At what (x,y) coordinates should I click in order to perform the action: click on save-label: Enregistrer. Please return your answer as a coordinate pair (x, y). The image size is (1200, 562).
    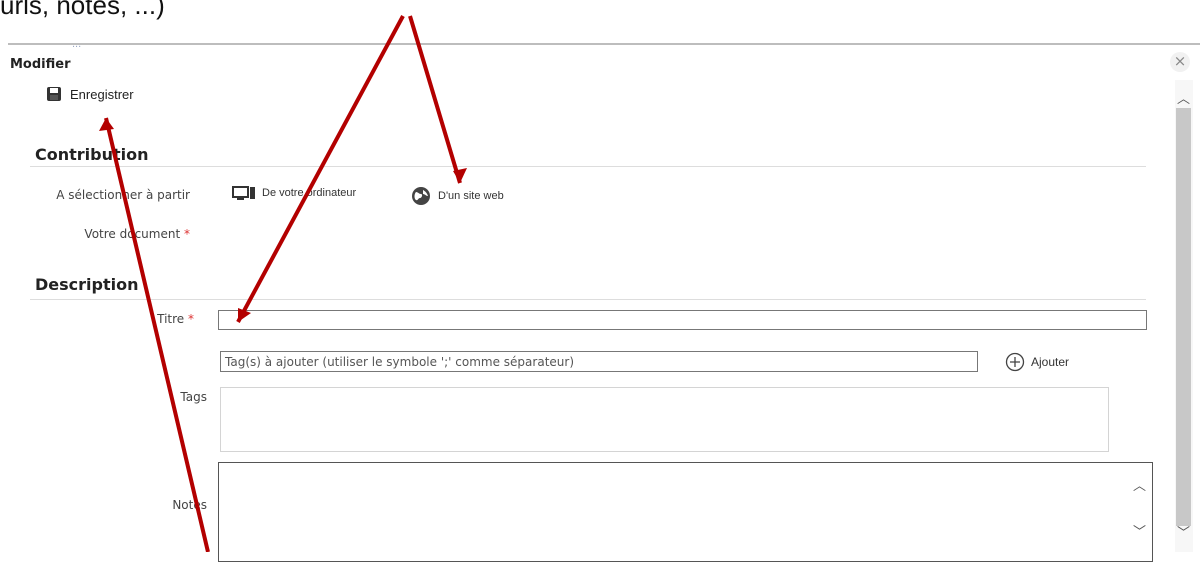
    Looking at the image, I should click on (102, 94).